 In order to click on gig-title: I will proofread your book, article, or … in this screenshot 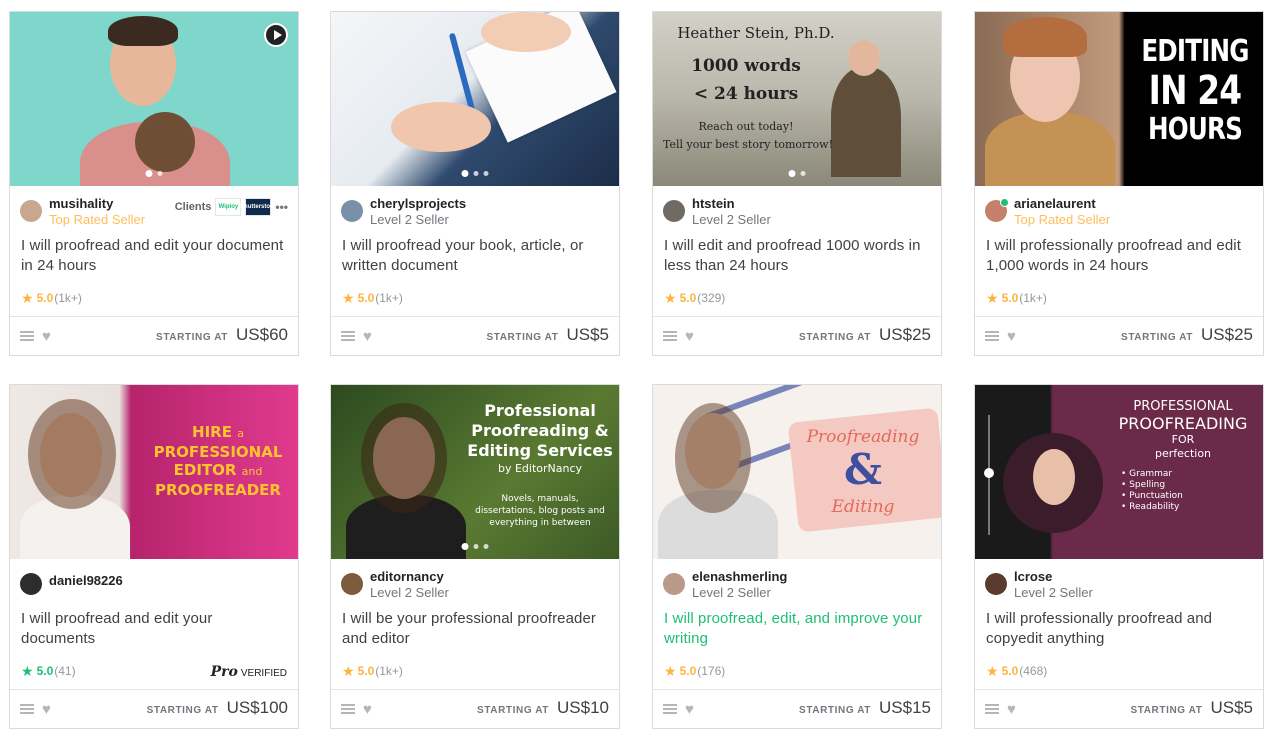, I will do `click(475, 258)`.